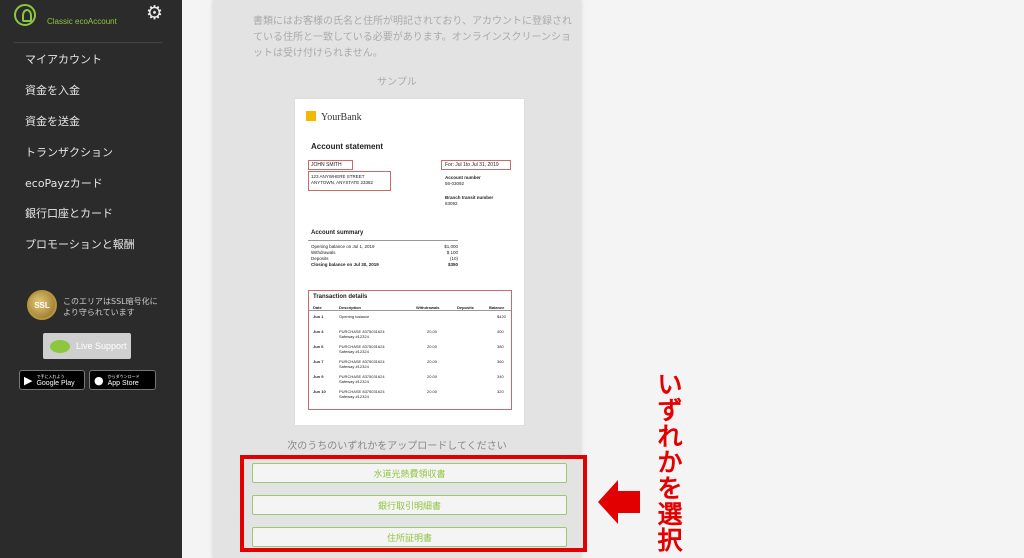 The image size is (1024, 558). Describe the element at coordinates (455, 183) in the screenshot. I see `account-number-value: 56-03092` at that location.